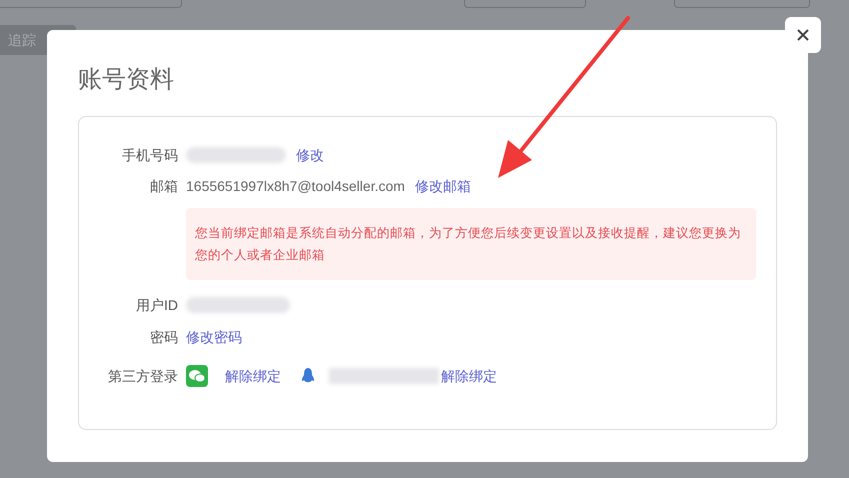  Describe the element at coordinates (157, 305) in the screenshot. I see `field-label: 用户ID` at that location.